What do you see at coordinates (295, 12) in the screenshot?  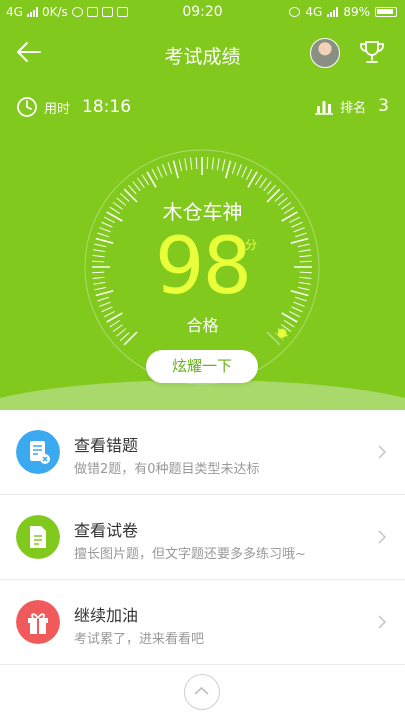 I see `alarm-icon` at bounding box center [295, 12].